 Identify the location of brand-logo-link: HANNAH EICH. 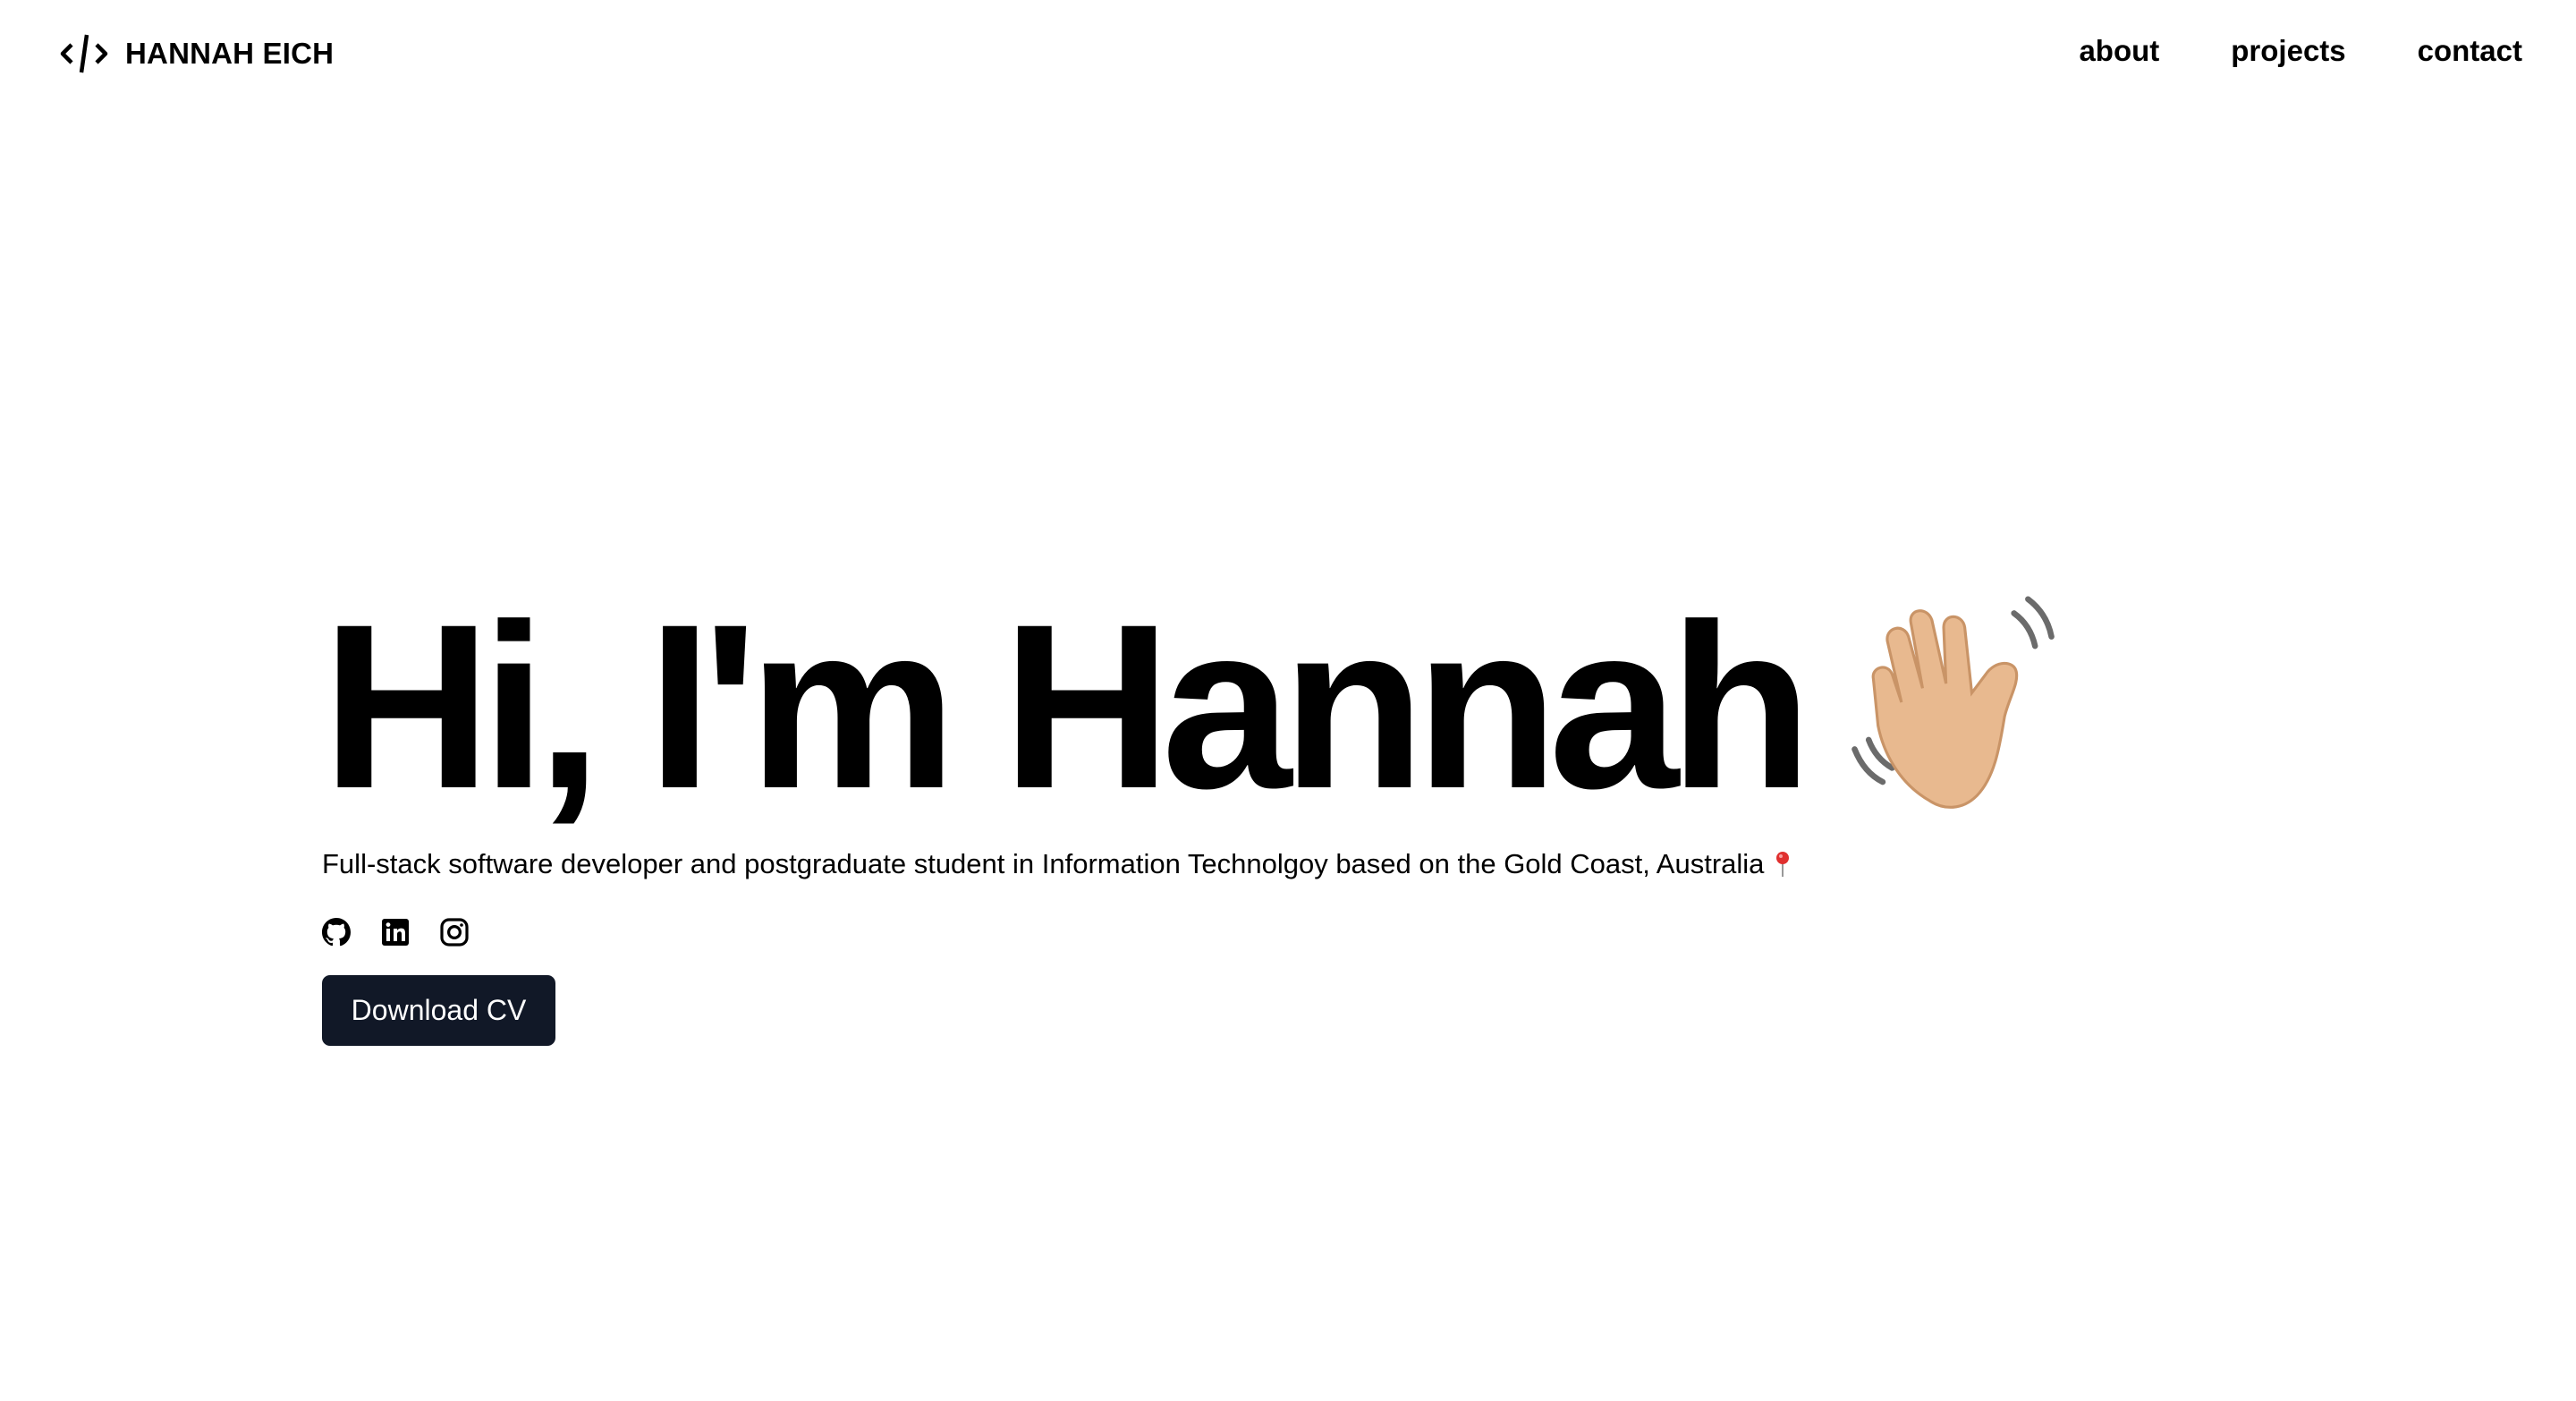
(196, 53).